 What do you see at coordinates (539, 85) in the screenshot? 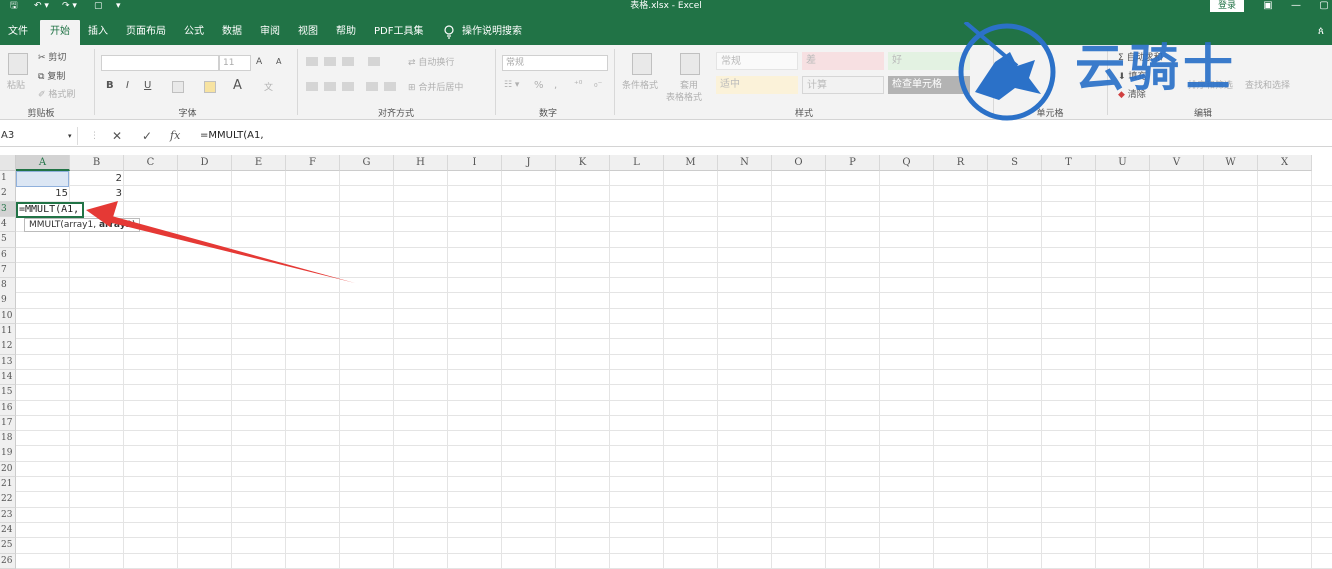
I see `percent-button: %` at bounding box center [539, 85].